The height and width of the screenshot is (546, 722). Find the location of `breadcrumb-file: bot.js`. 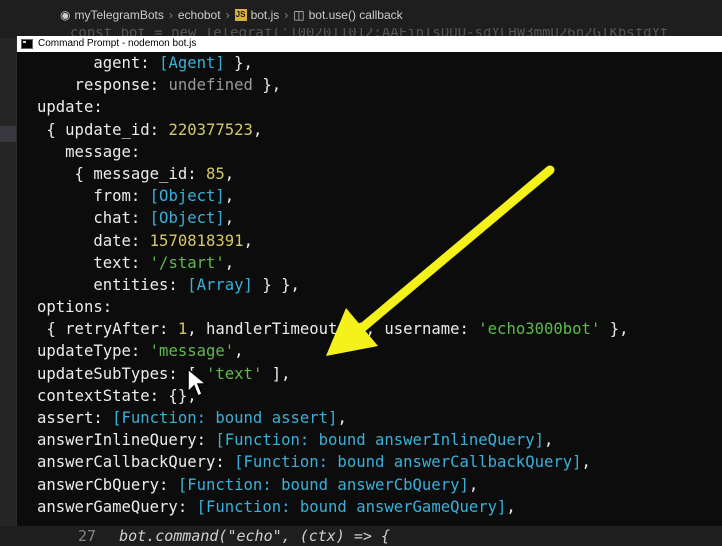

breadcrumb-file: bot.js is located at coordinates (265, 15).